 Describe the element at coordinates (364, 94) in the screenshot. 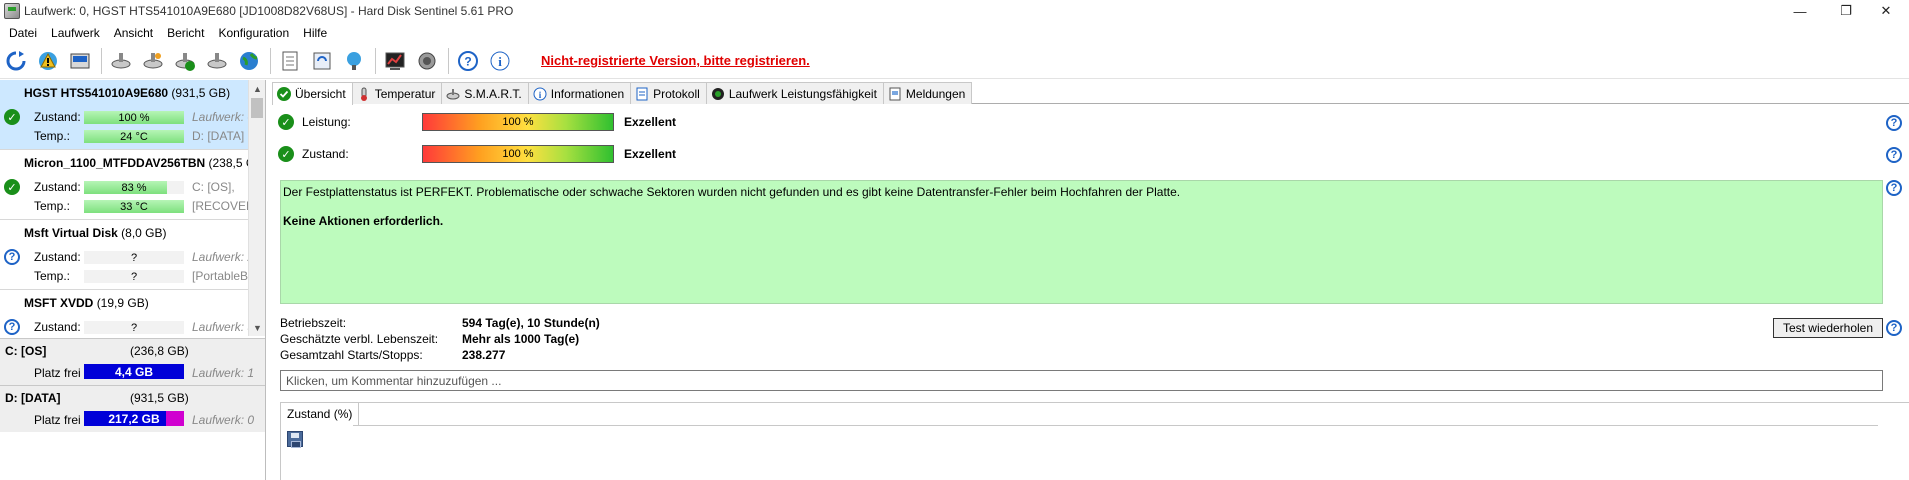

I see `thermometer-icon` at that location.